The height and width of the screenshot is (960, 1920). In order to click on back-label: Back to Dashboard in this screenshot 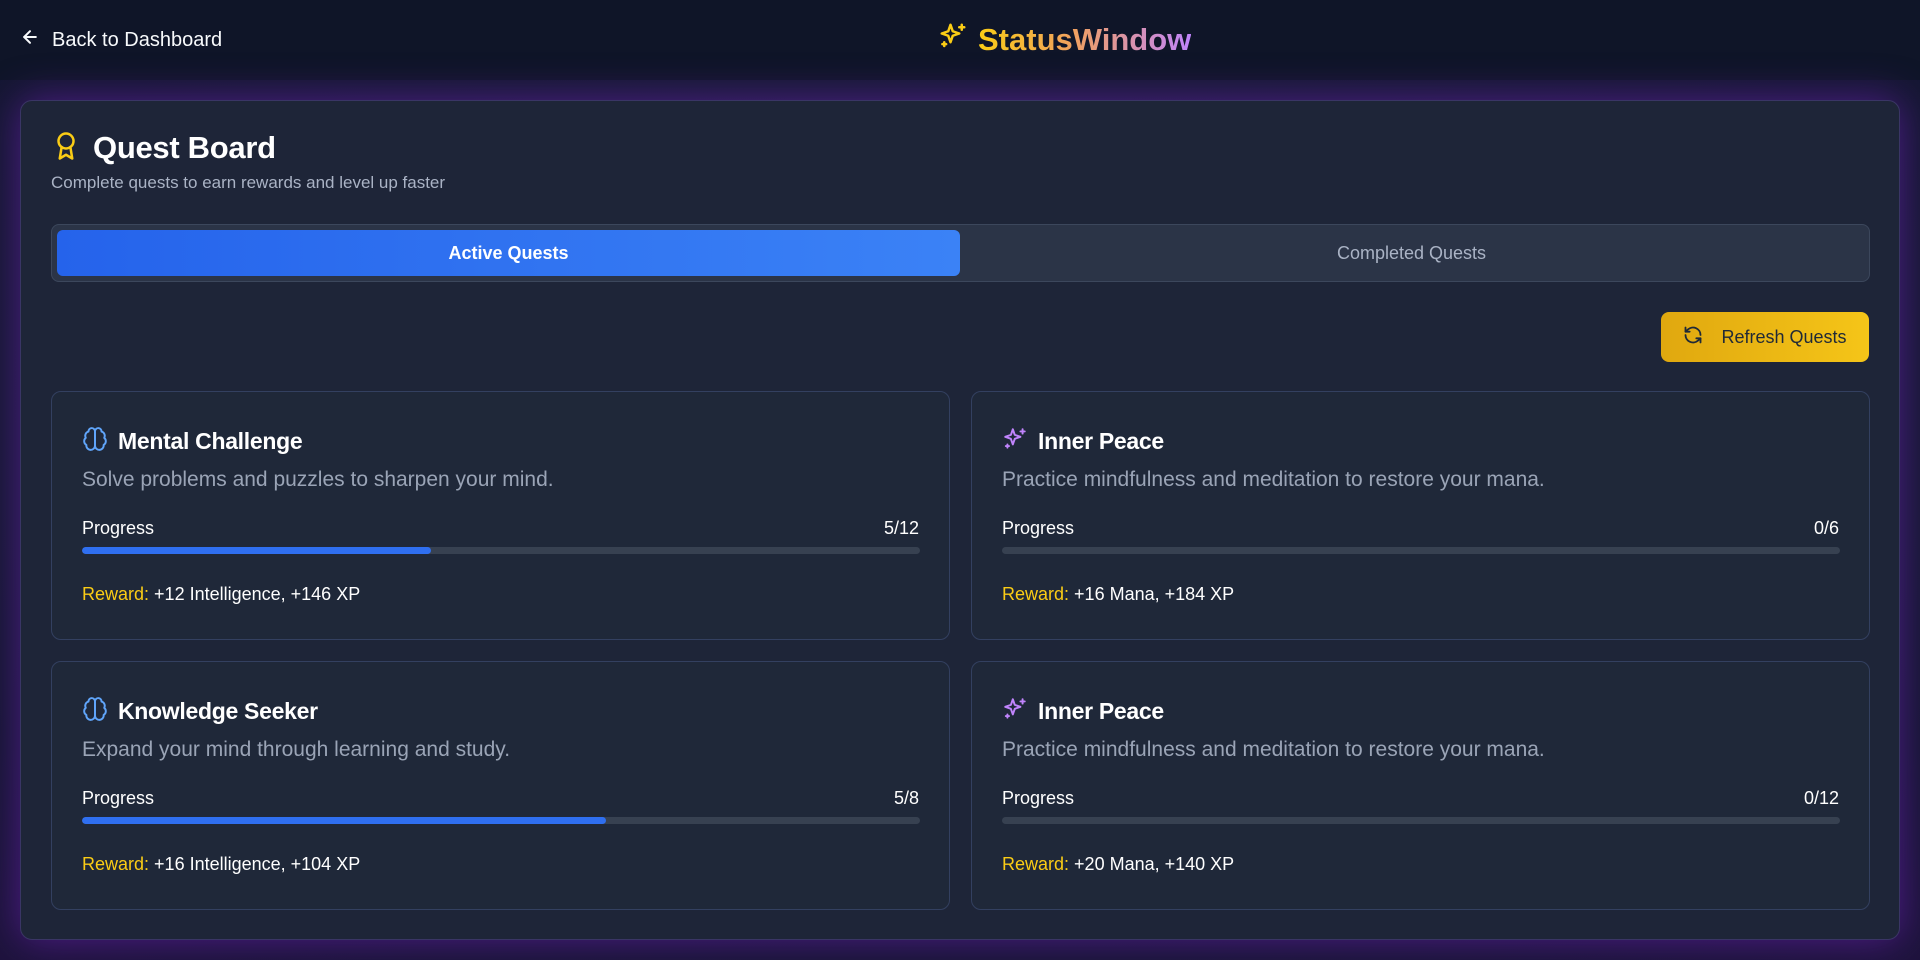, I will do `click(137, 39)`.